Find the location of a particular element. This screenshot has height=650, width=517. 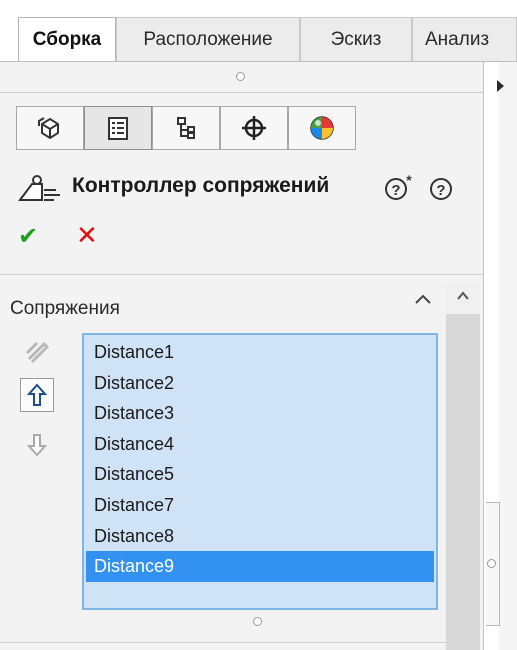

help-icon: ? is located at coordinates (442, 191).